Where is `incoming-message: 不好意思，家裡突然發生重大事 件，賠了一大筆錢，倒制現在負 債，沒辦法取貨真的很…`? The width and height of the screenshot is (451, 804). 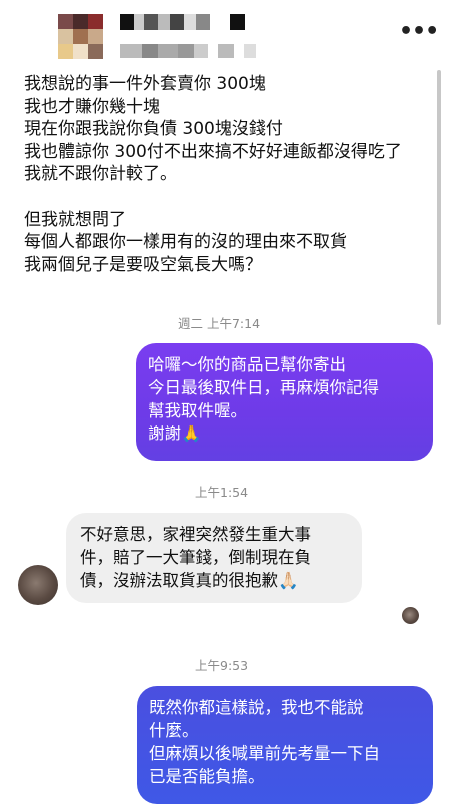
incoming-message: 不好意思，家裡突然發生重大事 件，賠了一大筆錢，倒制現在負 債，沒辦法取貨真的很… is located at coordinates (214, 558).